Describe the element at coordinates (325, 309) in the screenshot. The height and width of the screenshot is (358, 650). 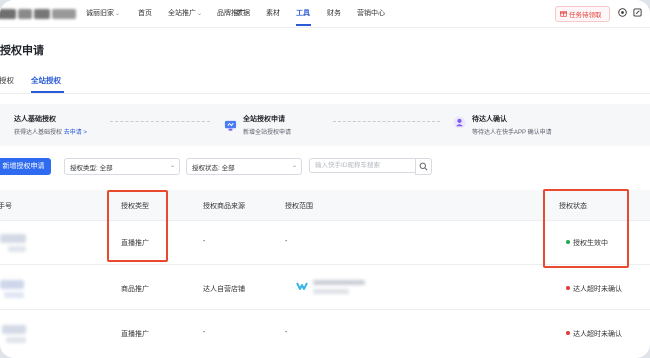
I see `row-divider` at that location.